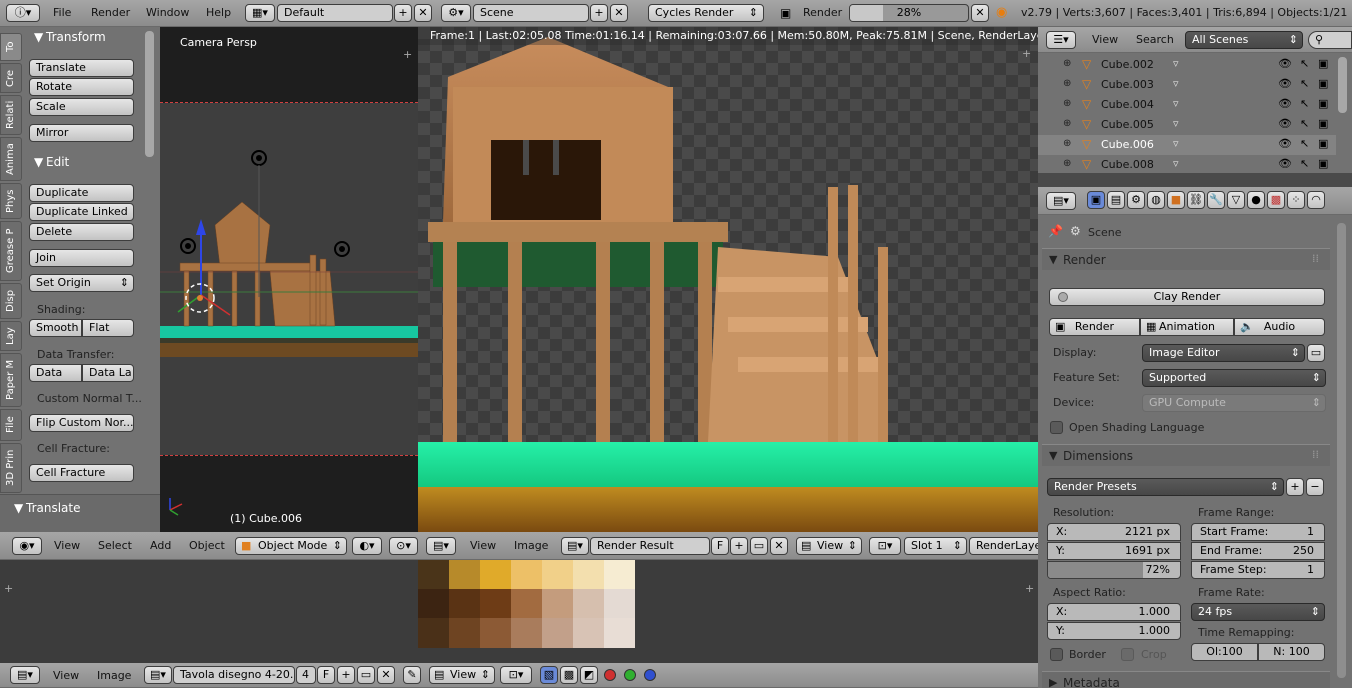 This screenshot has height=688, width=1352. What do you see at coordinates (1223, 353) in the screenshot?
I see `display-select: Image Editor ⇕` at bounding box center [1223, 353].